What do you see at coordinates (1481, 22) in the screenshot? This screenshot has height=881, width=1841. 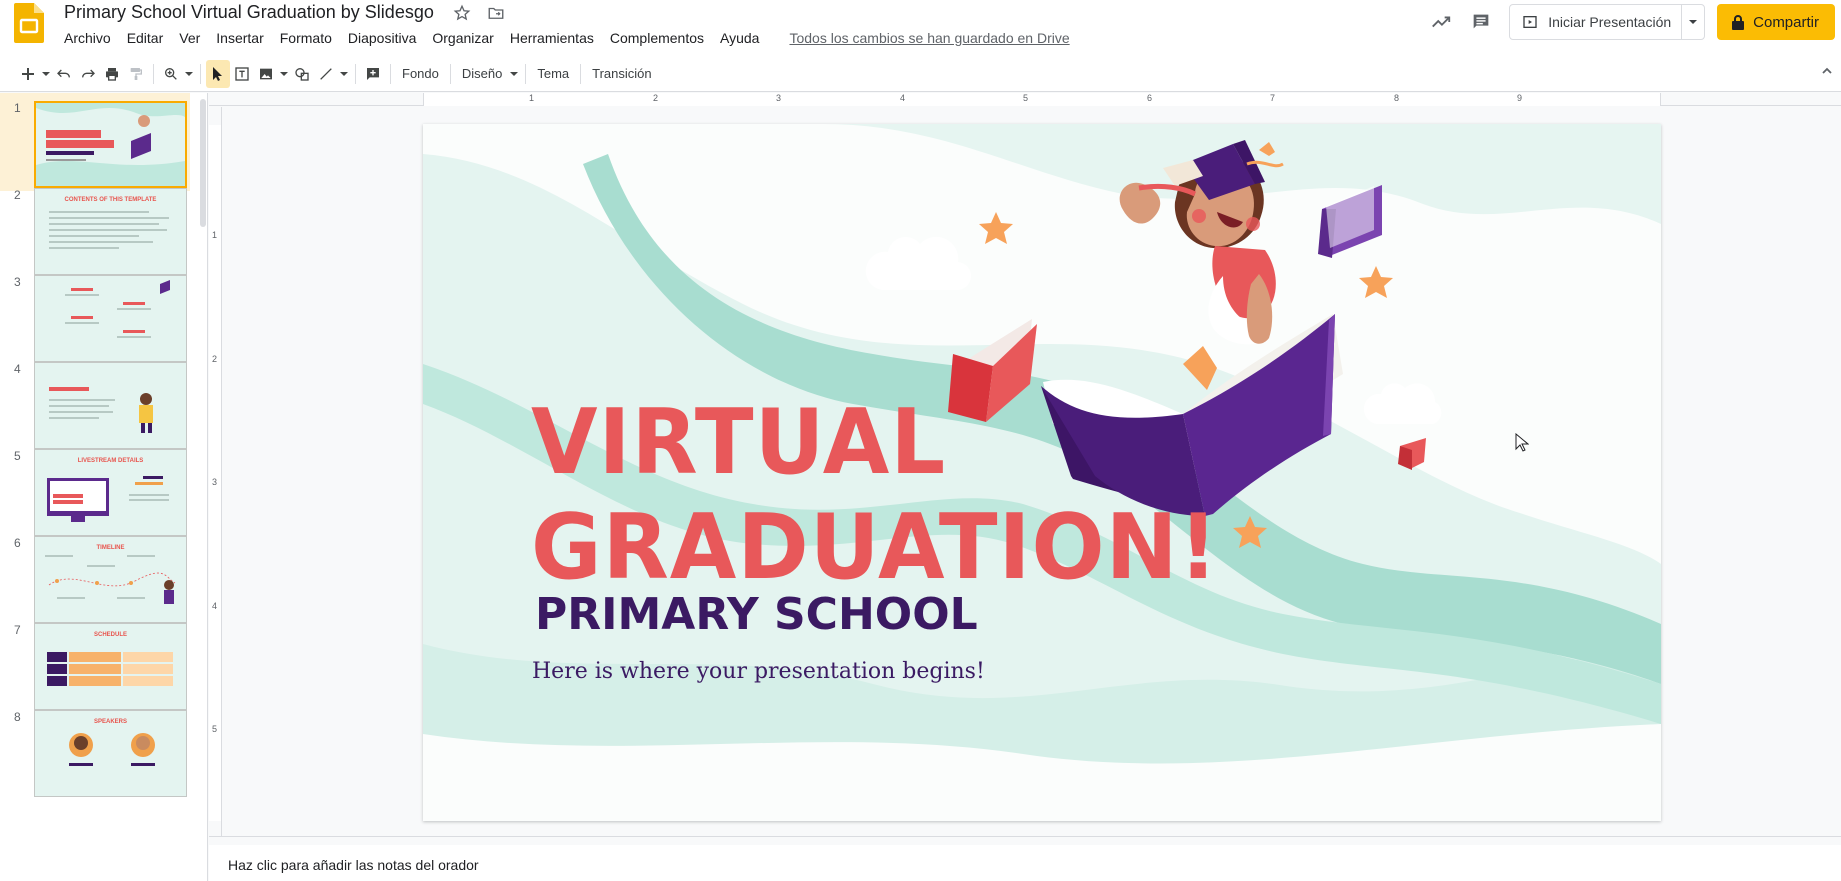 I see `comments-icon` at bounding box center [1481, 22].